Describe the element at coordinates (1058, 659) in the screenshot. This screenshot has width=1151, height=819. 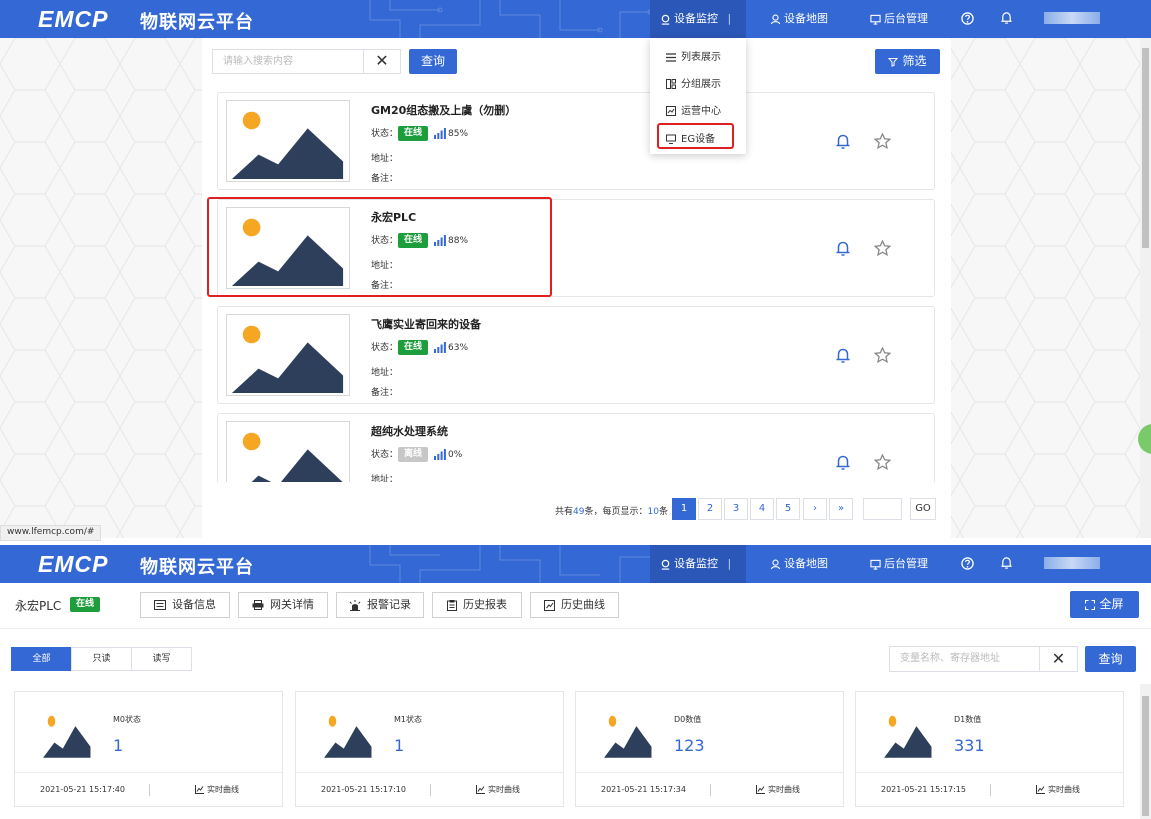
I see `clear-variable-search-button: ✕` at that location.